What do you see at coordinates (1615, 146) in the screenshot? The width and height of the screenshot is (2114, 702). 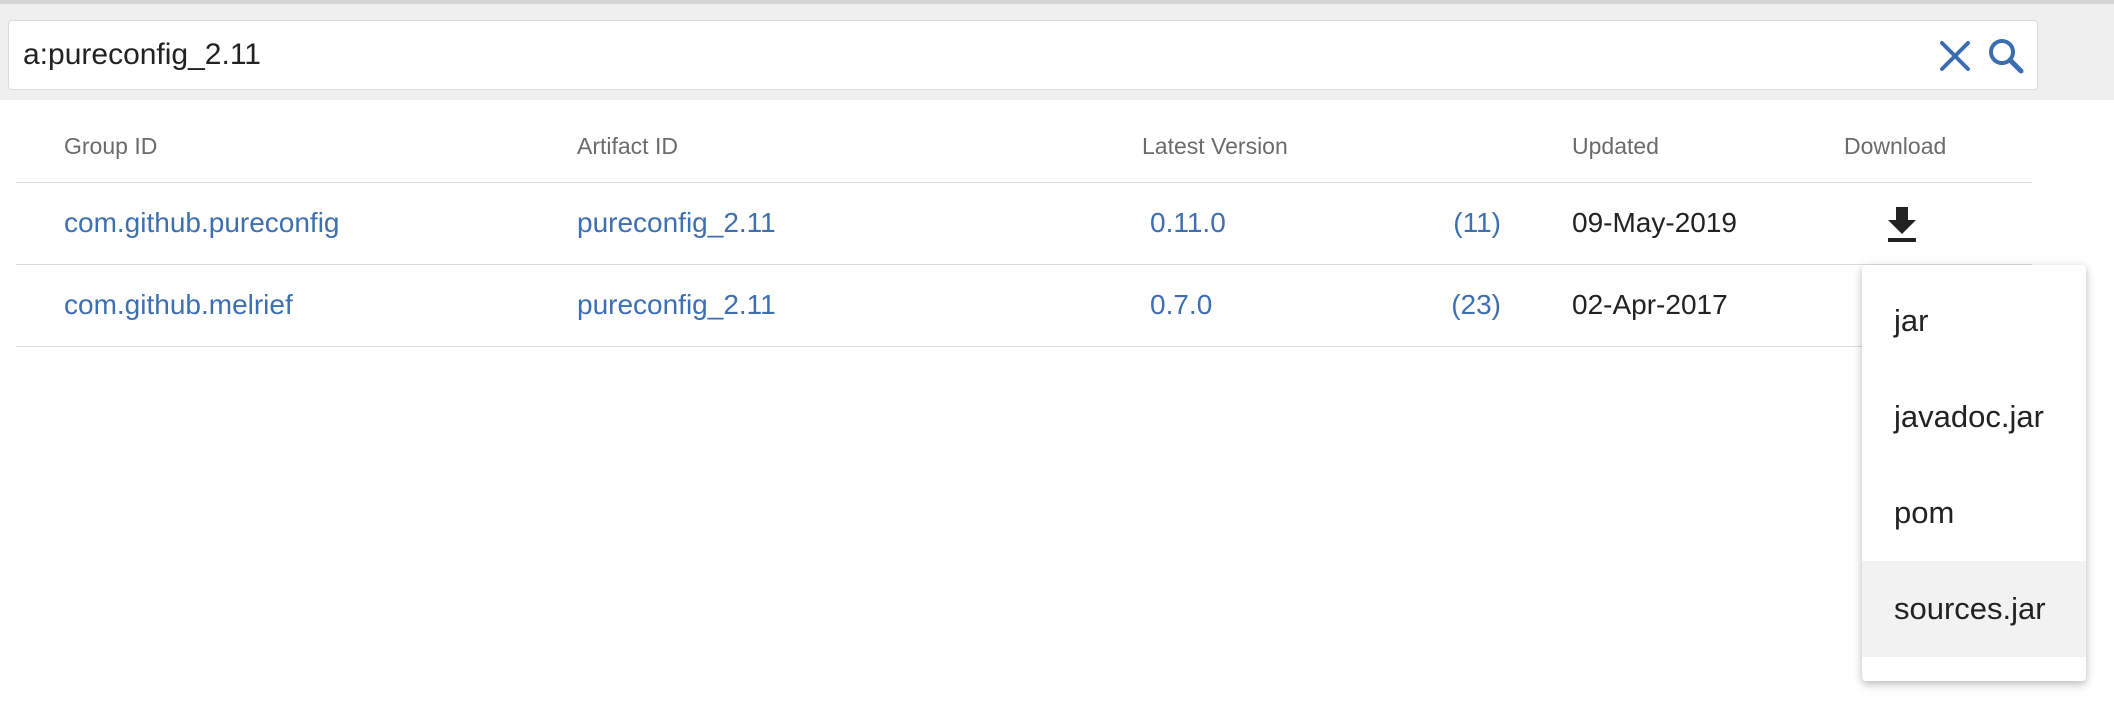 I see `header-updated: Updated` at bounding box center [1615, 146].